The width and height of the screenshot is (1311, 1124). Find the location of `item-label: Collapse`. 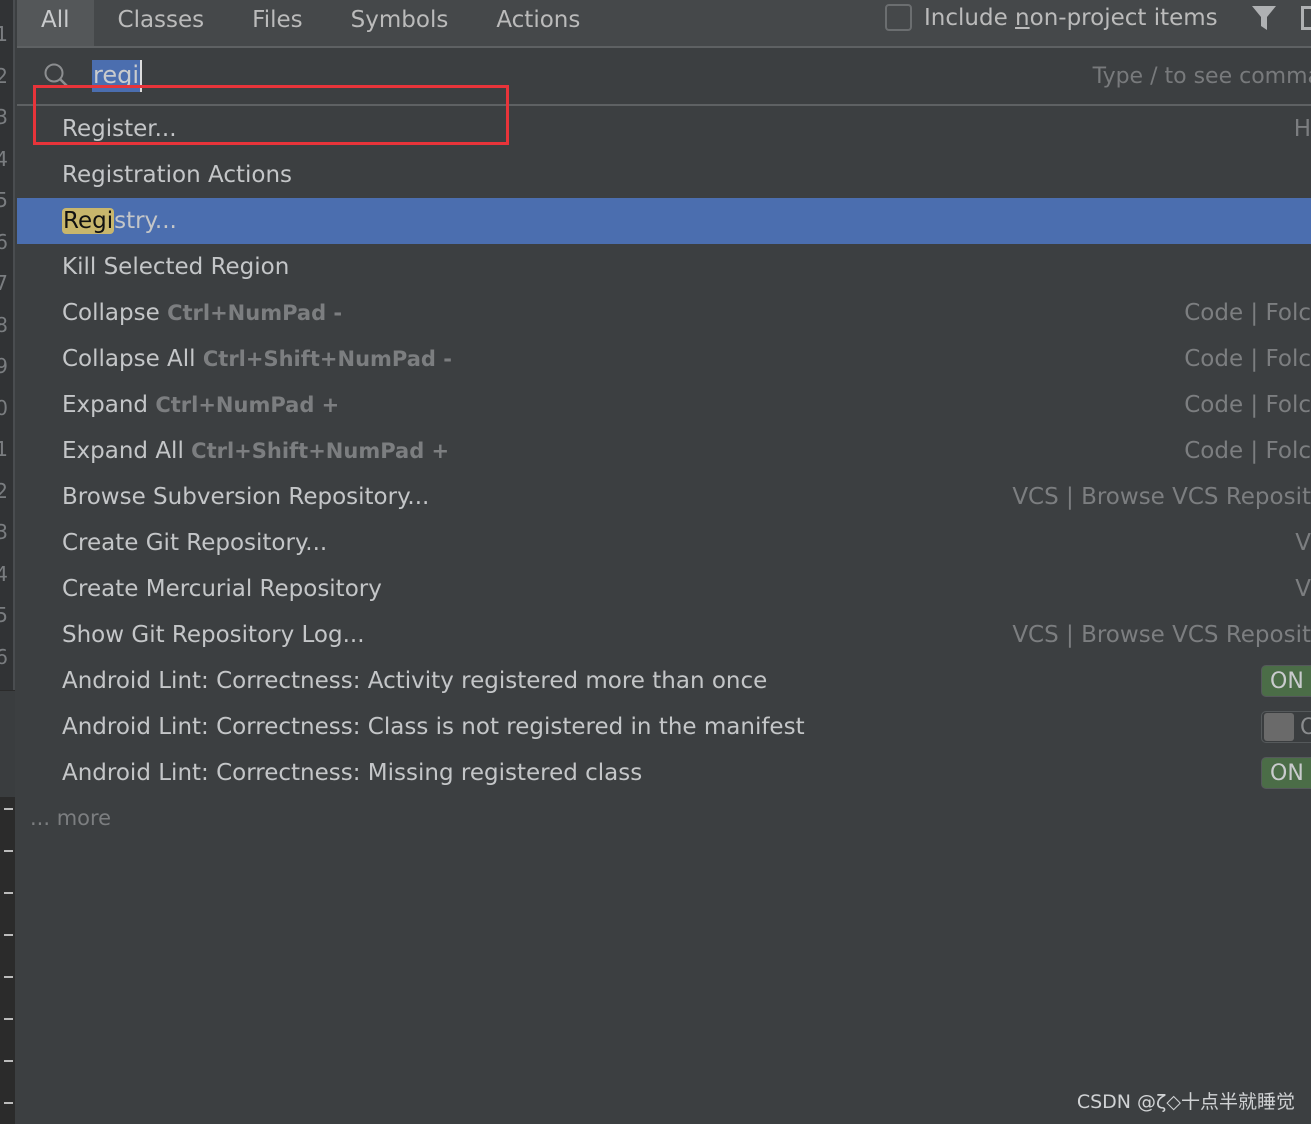

item-label: Collapse is located at coordinates (115, 313).